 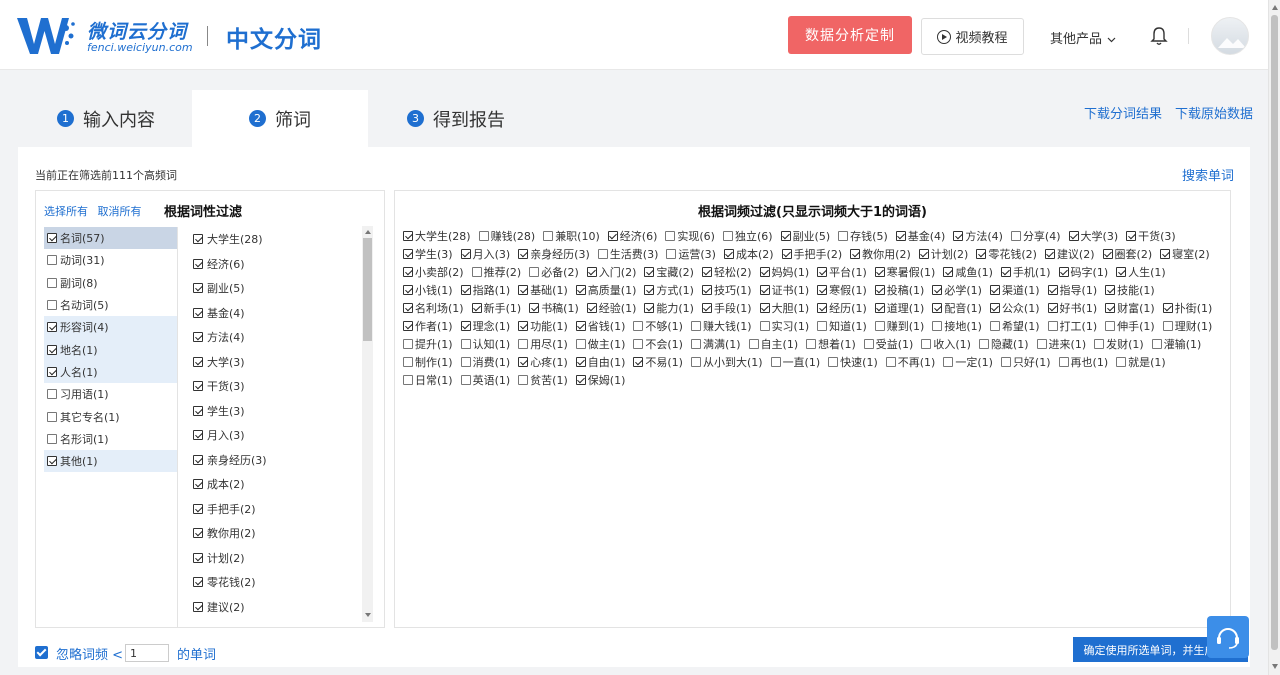 What do you see at coordinates (275, 239) in the screenshot?
I see `word-item: 大学生(28)` at bounding box center [275, 239].